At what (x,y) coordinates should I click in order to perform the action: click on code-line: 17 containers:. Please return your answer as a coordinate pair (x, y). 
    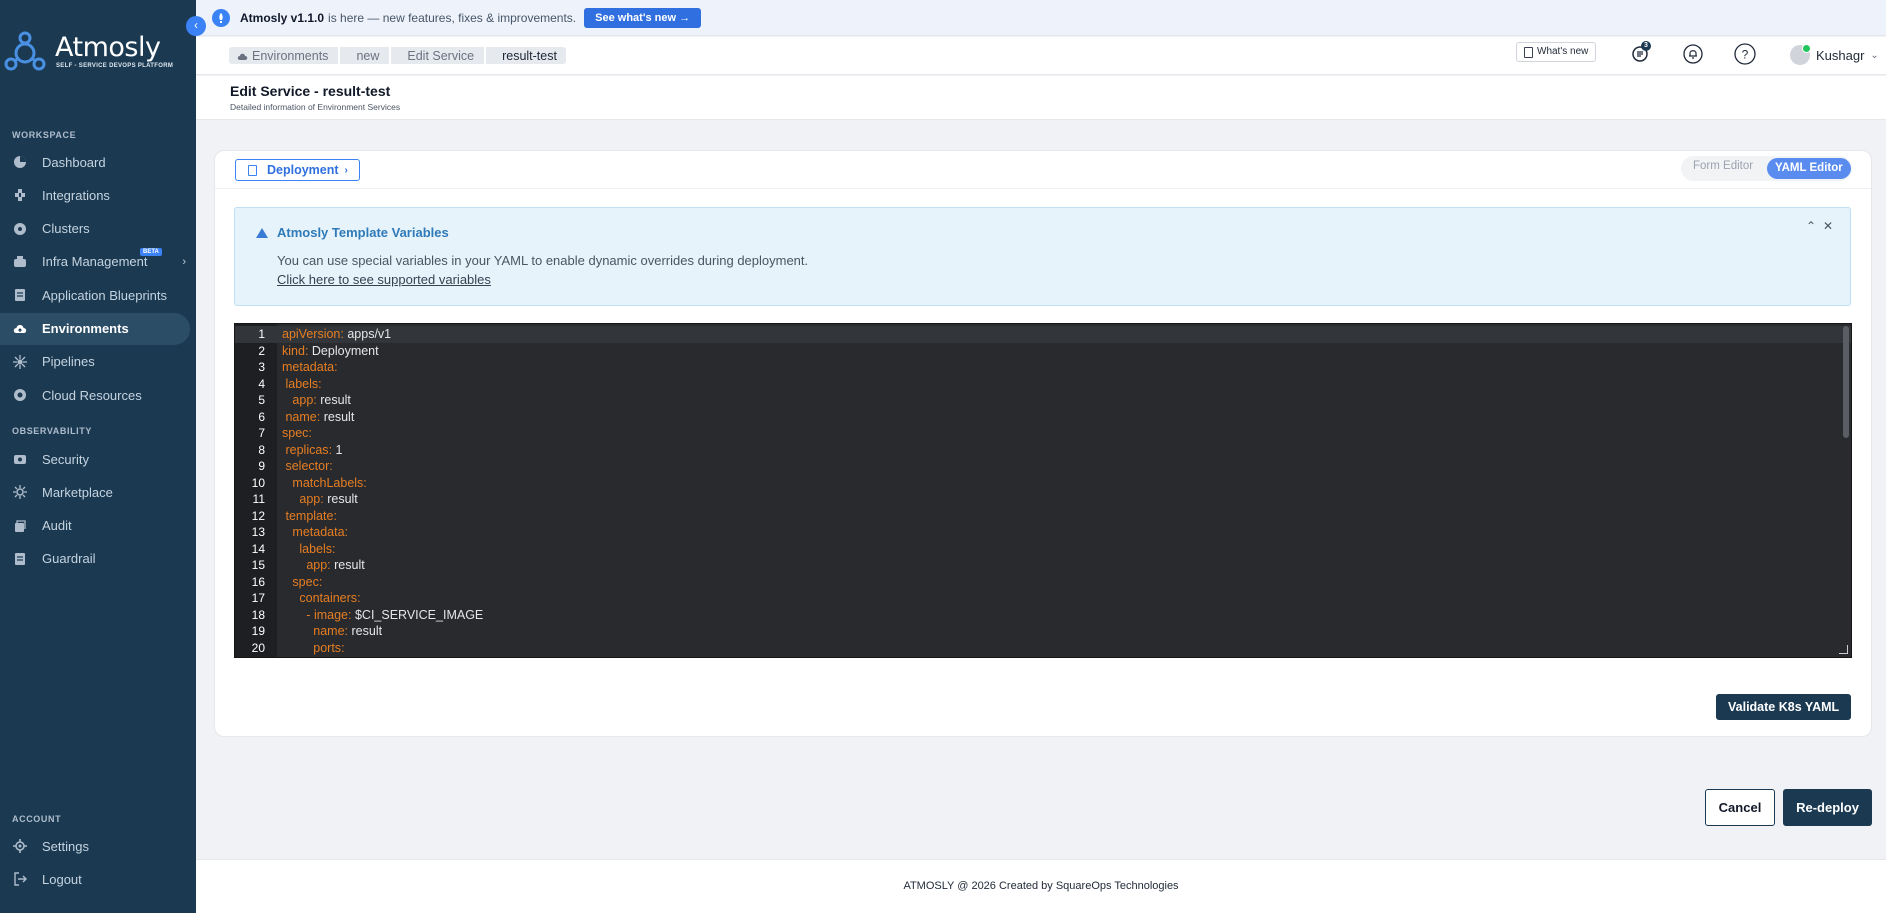
    Looking at the image, I should click on (1043, 598).